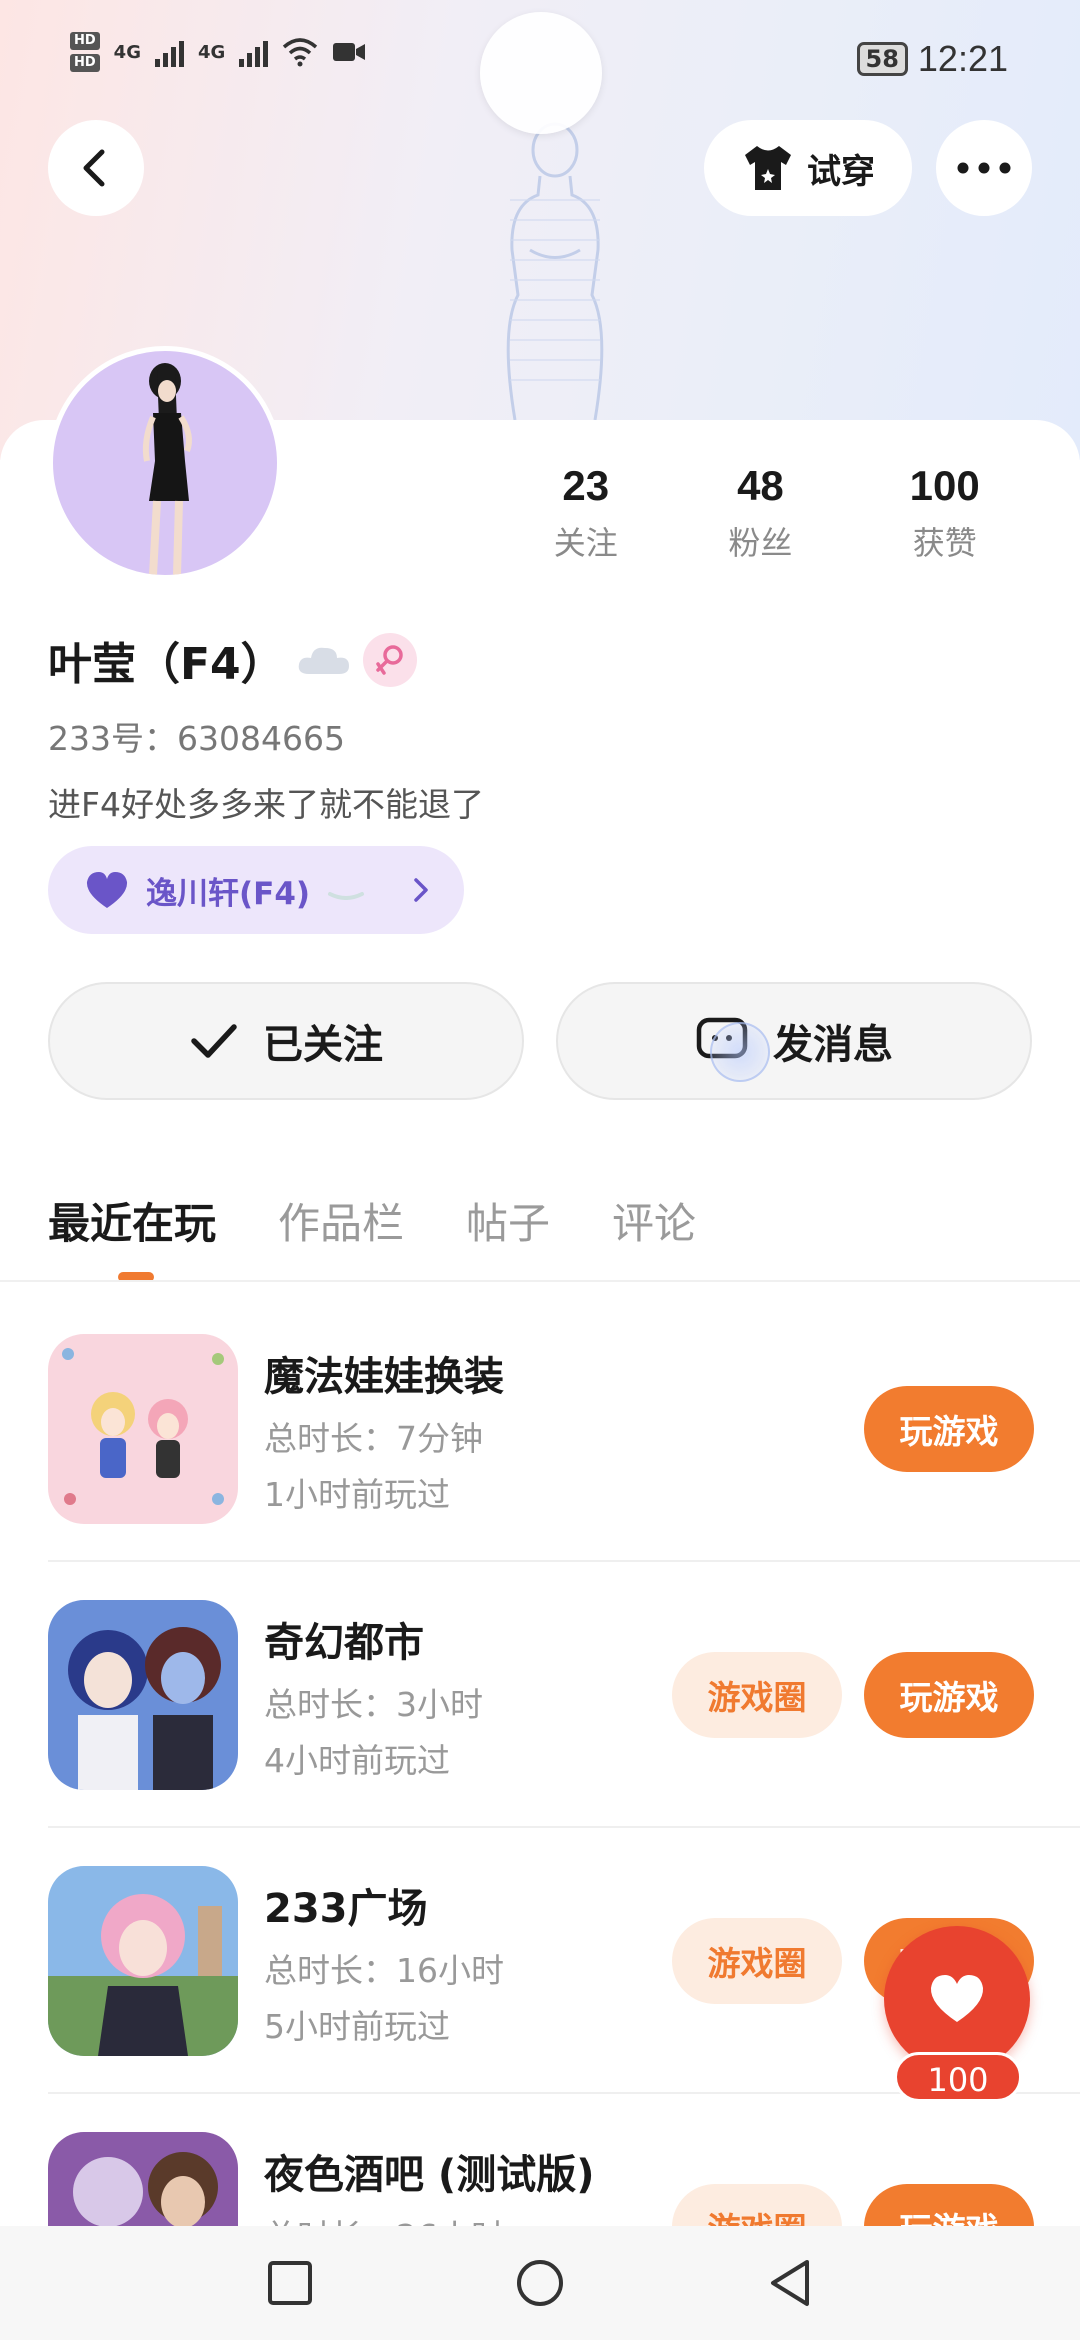 The width and height of the screenshot is (1080, 2340). Describe the element at coordinates (127, 52) in the screenshot. I see `network-type-1: 4G` at that location.